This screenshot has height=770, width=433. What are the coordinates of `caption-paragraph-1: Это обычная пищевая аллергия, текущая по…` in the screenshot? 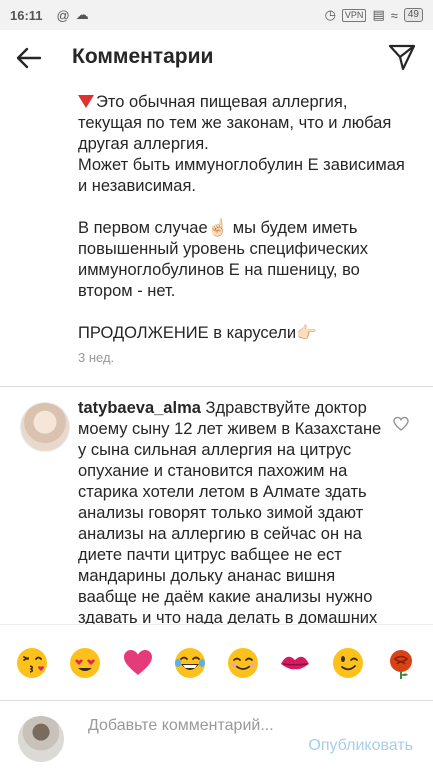 It's located at (241, 144).